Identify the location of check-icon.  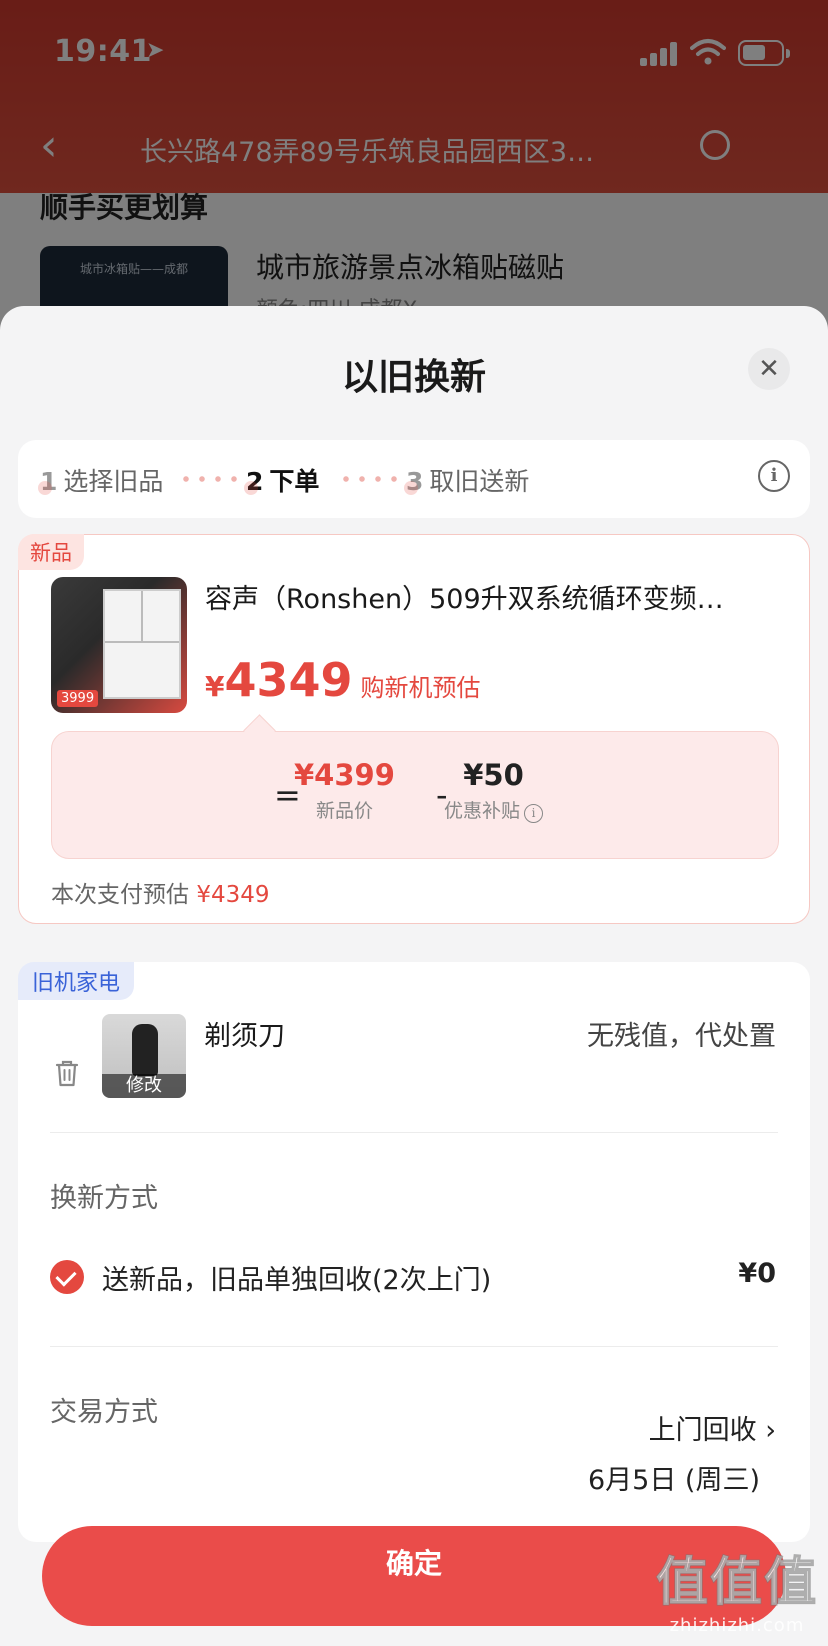
(67, 1277).